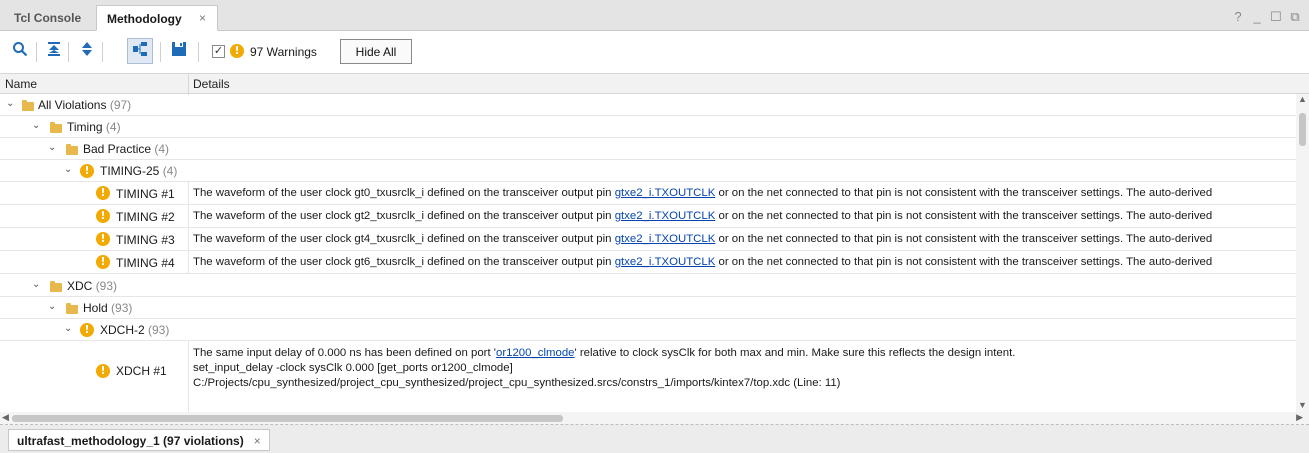 The width and height of the screenshot is (1309, 453). I want to click on group-by-icon, so click(140, 51).